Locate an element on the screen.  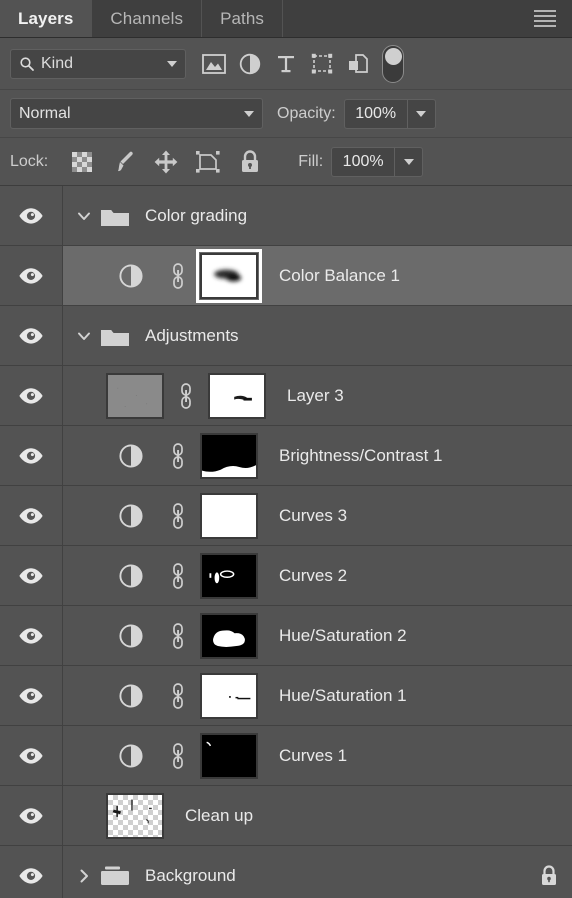
tab-layers: Layers is located at coordinates (46, 18).